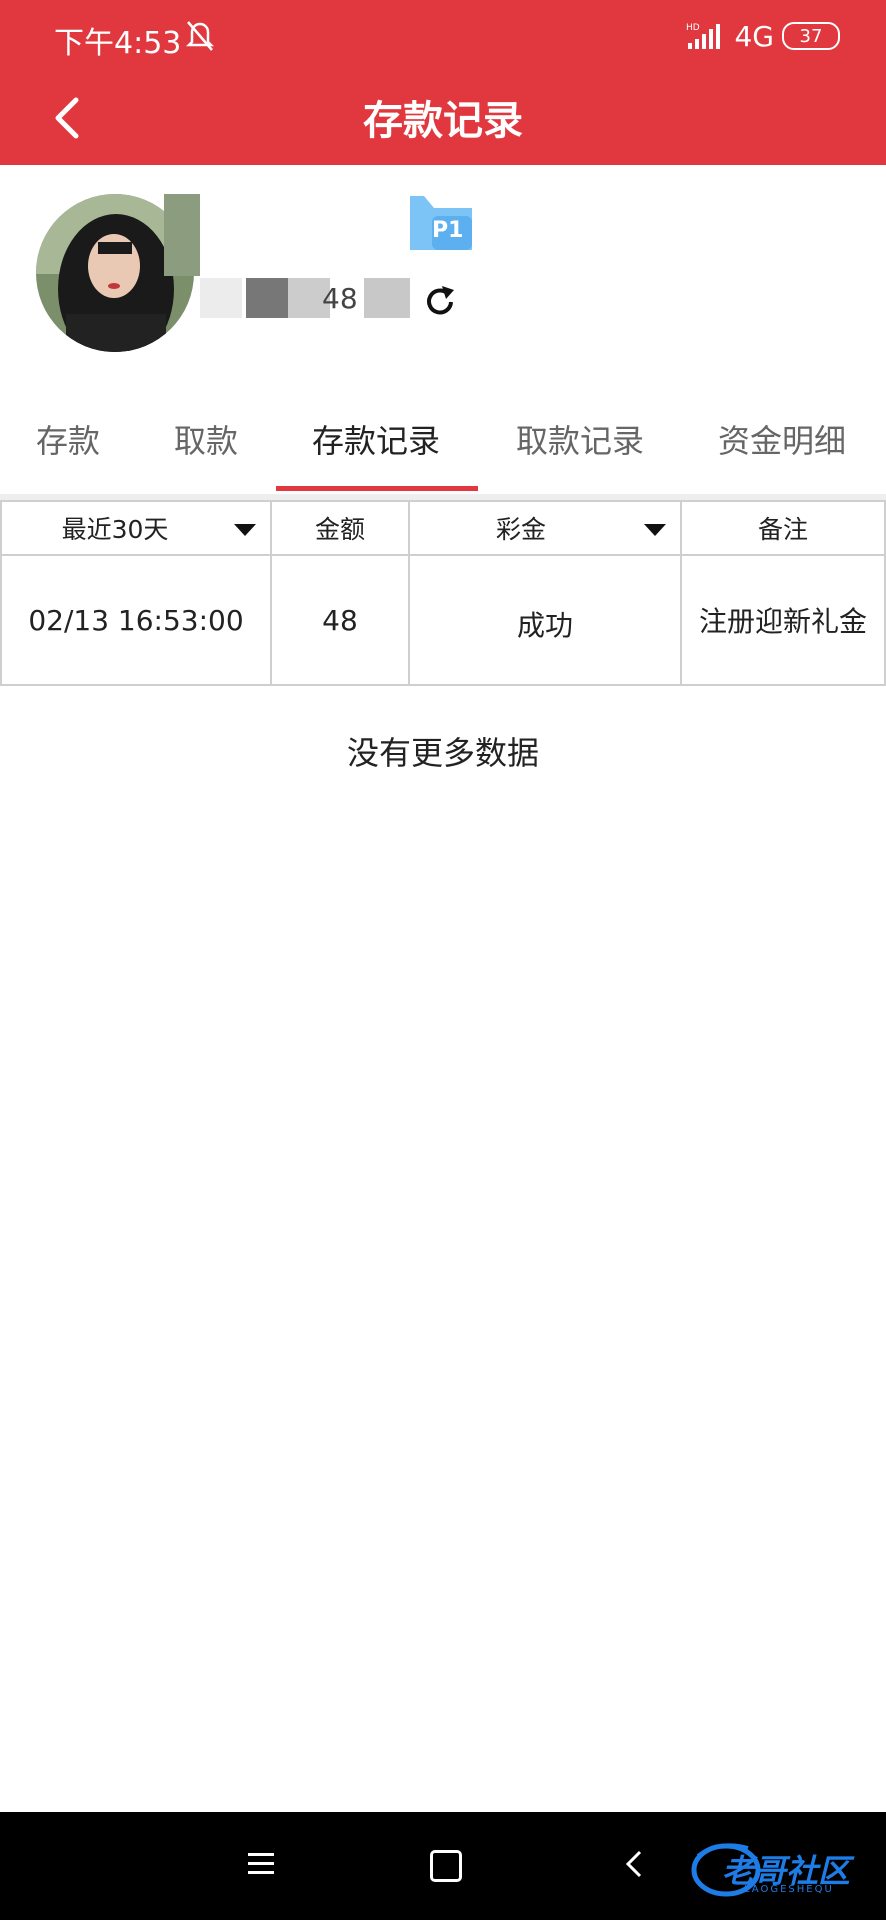  I want to click on column-header-note: 备注, so click(782, 529).